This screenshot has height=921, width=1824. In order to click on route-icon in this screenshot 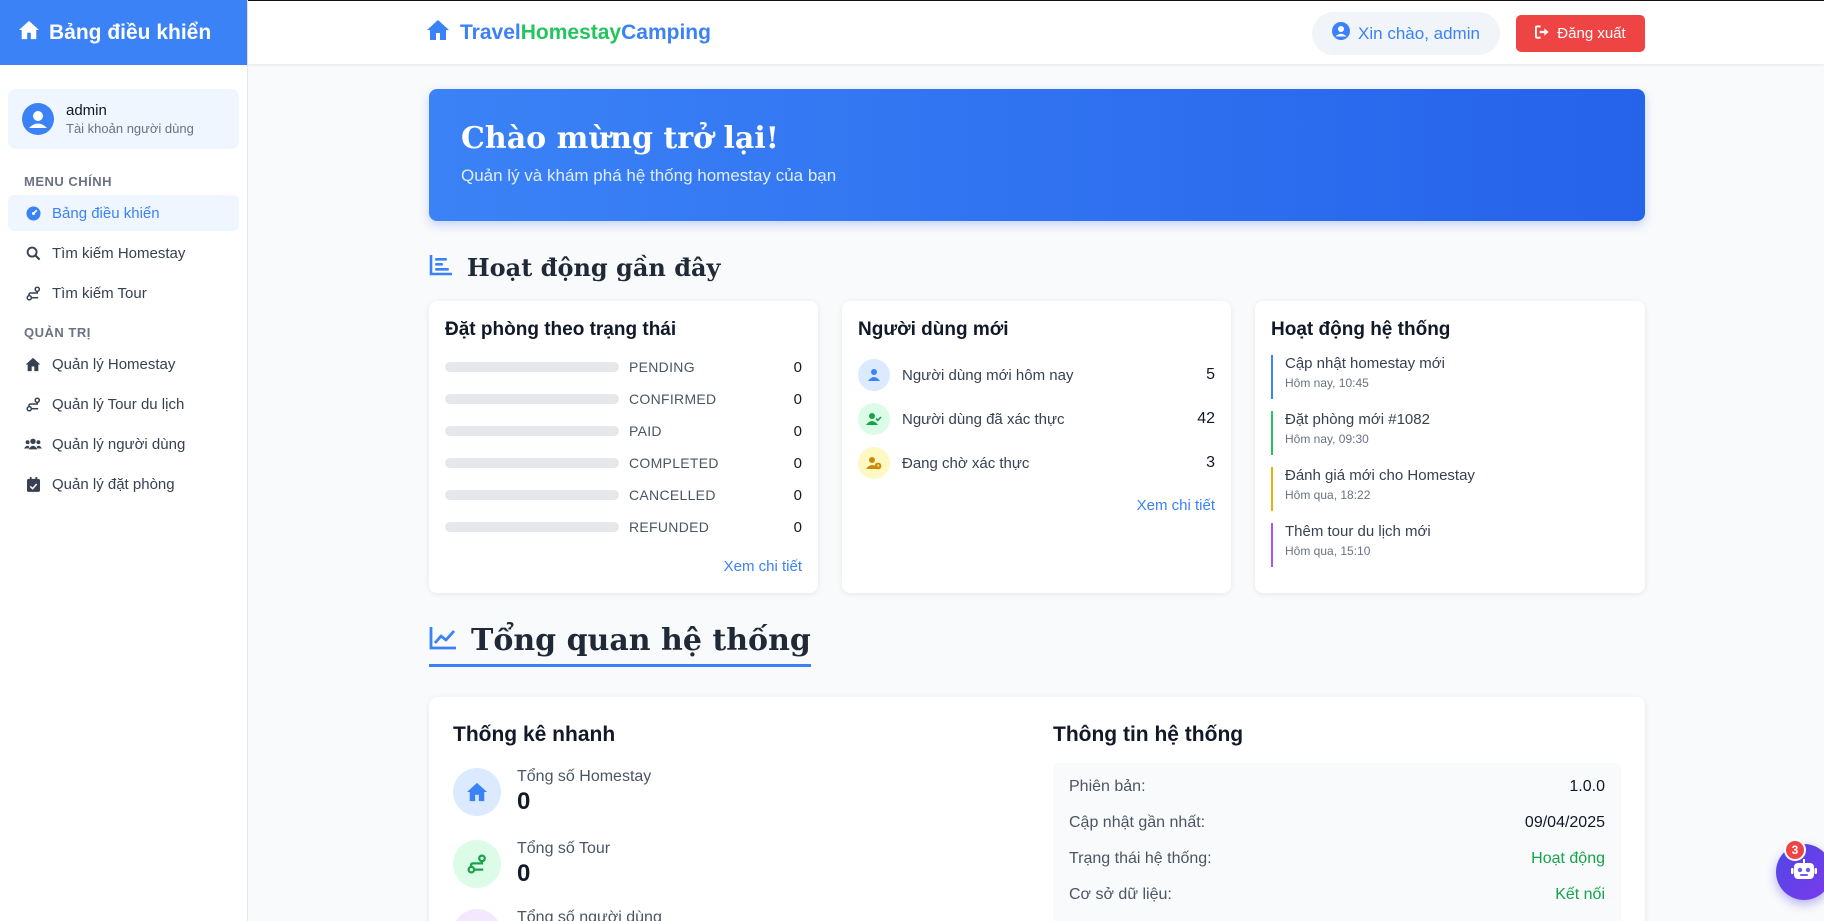, I will do `click(33, 404)`.